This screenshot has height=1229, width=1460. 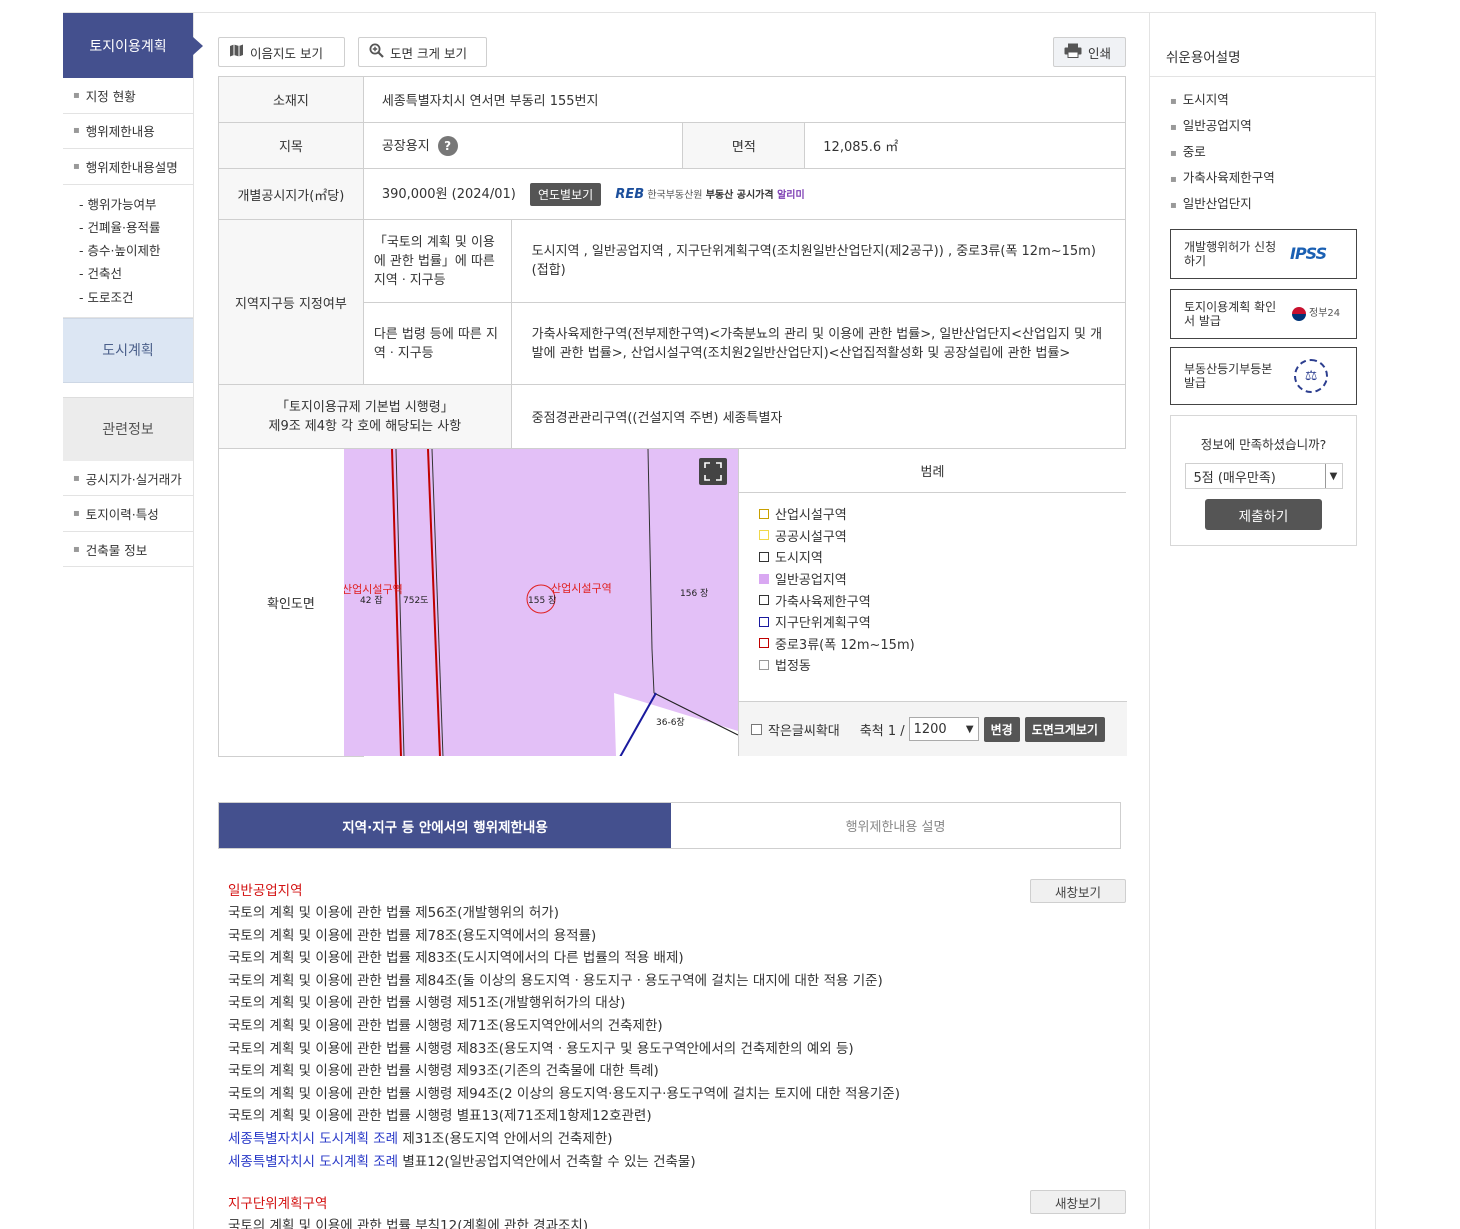 I want to click on sidebar-item-restriction-desc: ▪ 행위제한내용설명, so click(x=128, y=167).